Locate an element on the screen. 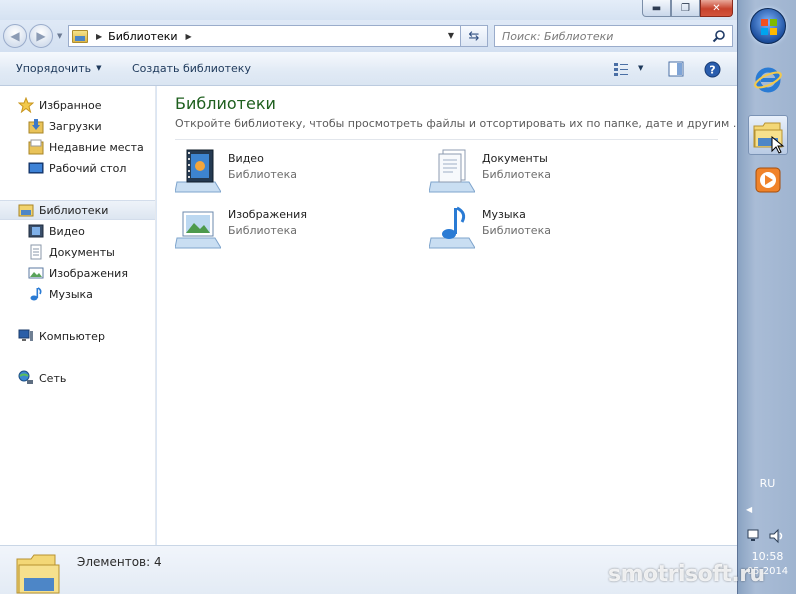 Image resolution: width=796 pixels, height=594 pixels. language-indicator: RU is located at coordinates (767, 483).